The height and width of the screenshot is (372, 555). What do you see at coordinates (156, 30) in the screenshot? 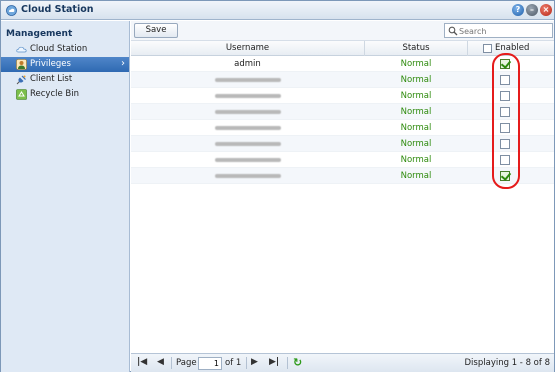
I see `save-button: Save` at bounding box center [156, 30].